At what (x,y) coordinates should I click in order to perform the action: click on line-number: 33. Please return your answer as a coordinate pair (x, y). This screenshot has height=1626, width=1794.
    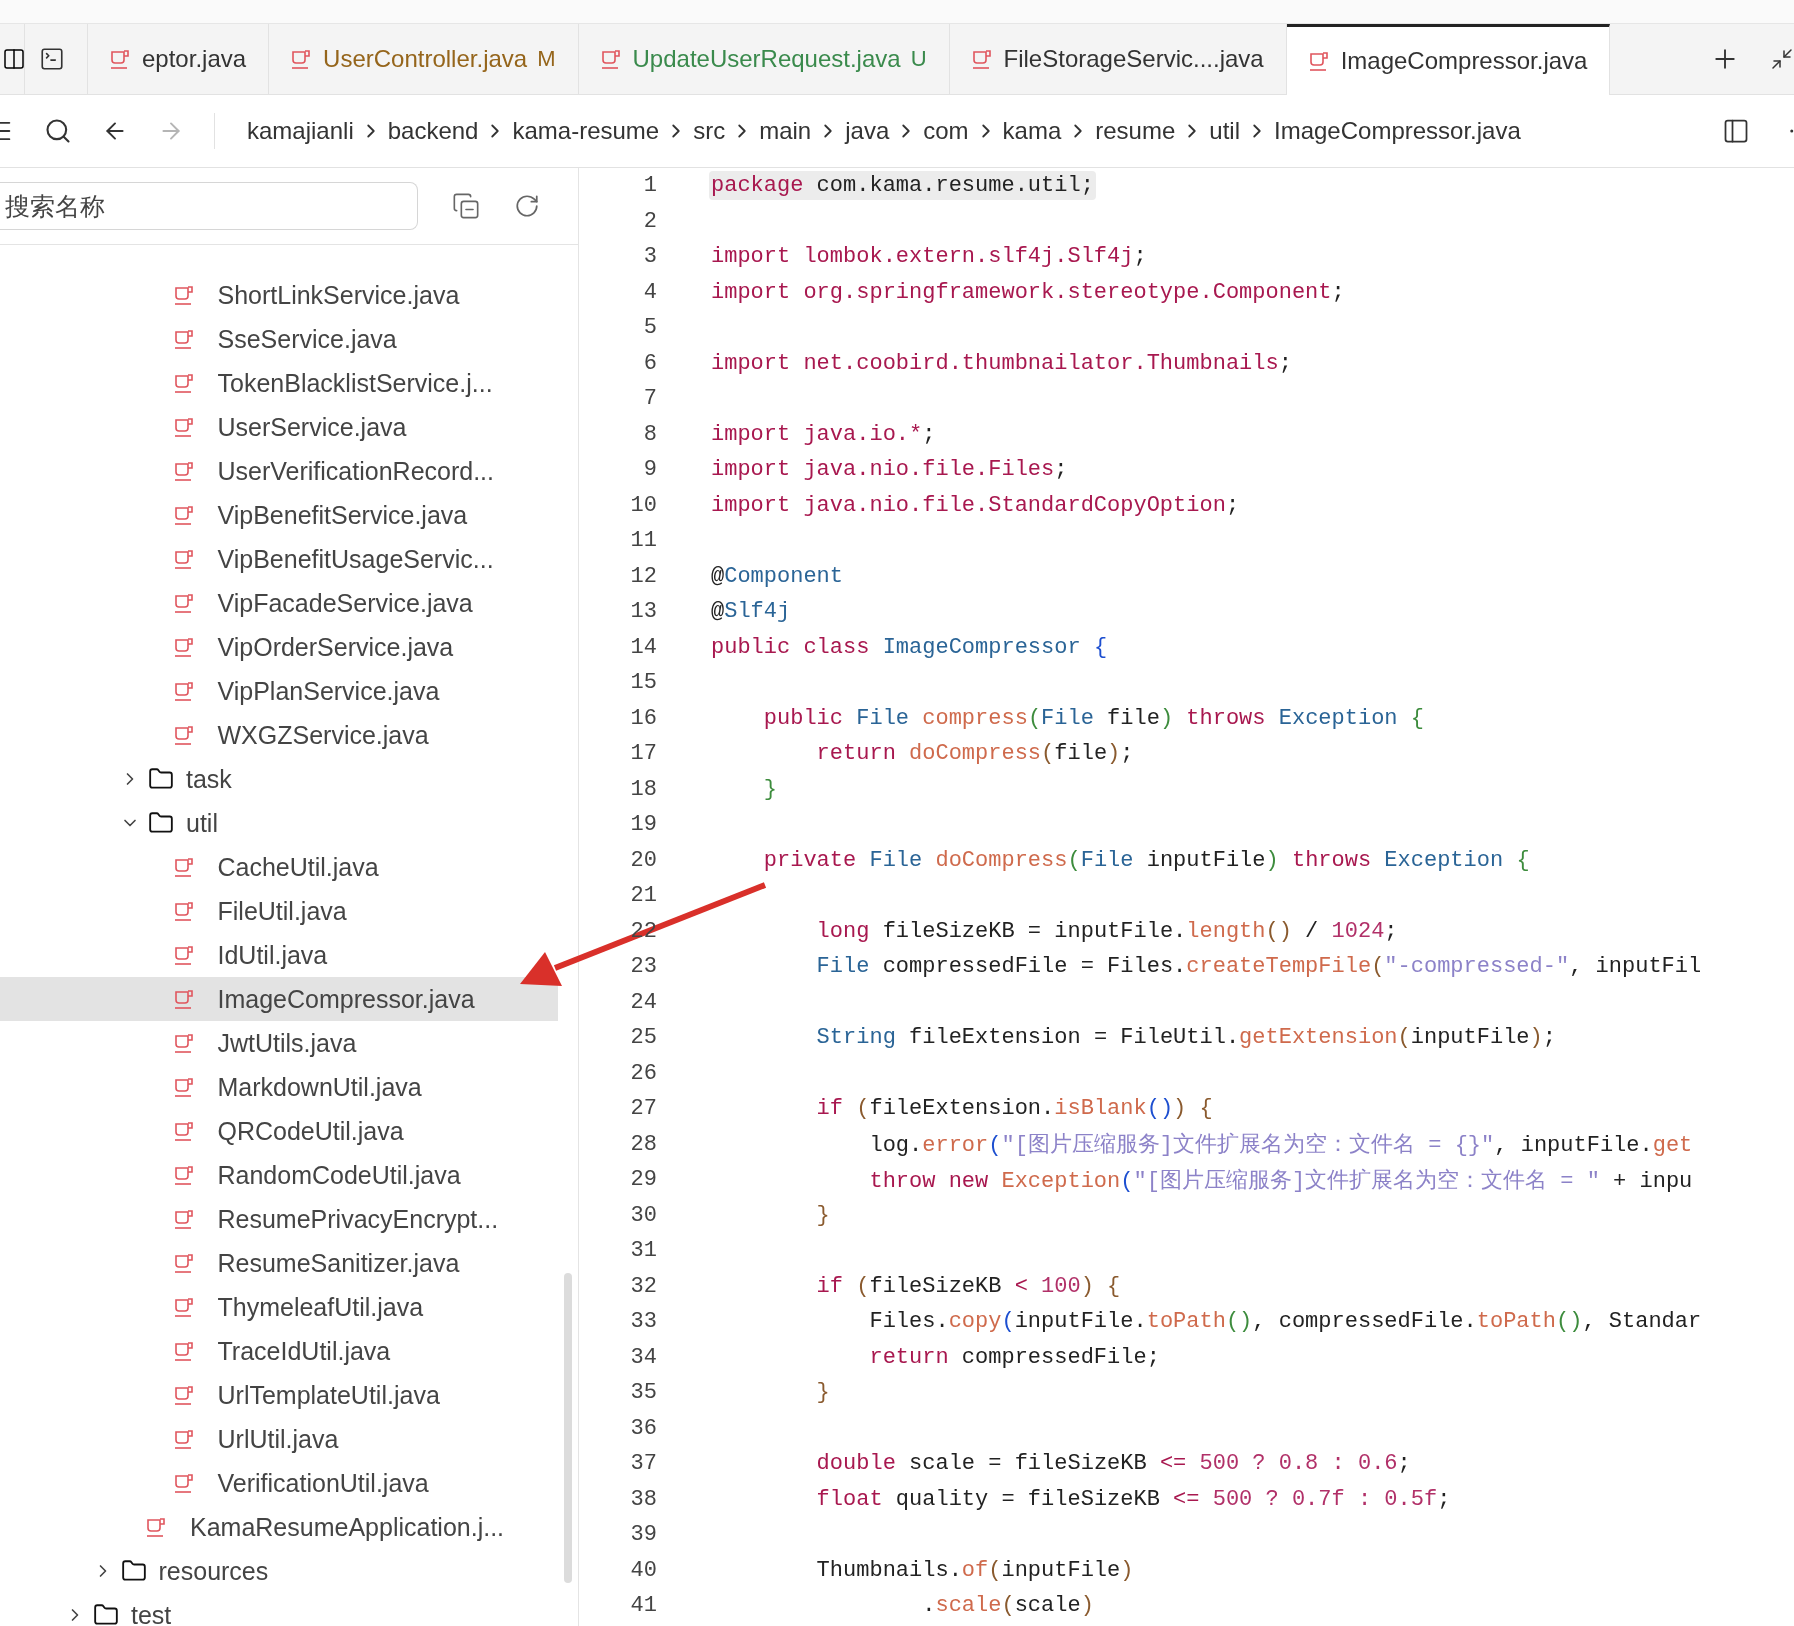
    Looking at the image, I should click on (643, 1322).